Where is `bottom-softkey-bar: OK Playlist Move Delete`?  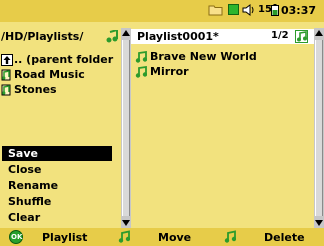 bottom-softkey-bar: OK Playlist Move Delete is located at coordinates (162, 237).